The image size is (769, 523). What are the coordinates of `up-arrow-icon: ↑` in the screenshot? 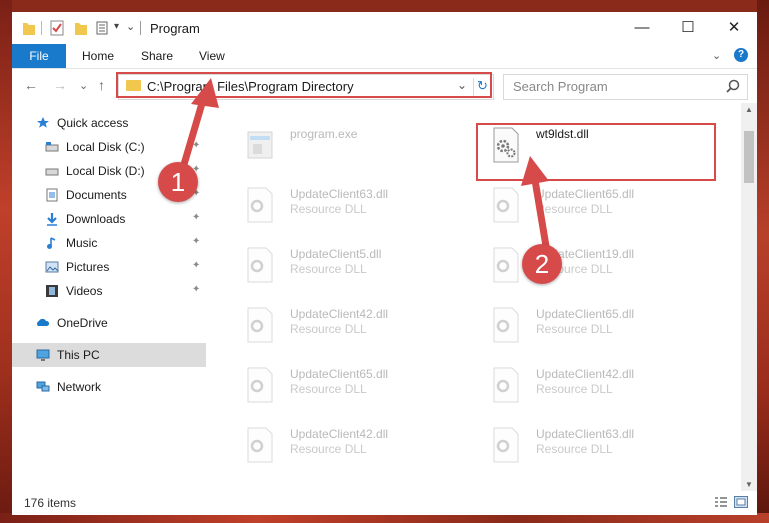 It's located at (101, 85).